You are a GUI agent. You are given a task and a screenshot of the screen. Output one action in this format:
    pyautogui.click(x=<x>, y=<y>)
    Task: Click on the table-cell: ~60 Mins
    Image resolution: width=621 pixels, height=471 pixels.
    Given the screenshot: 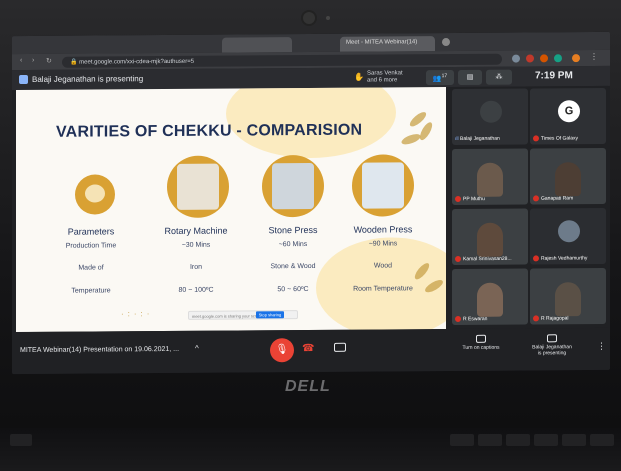 What is the action you would take?
    pyautogui.click(x=293, y=245)
    